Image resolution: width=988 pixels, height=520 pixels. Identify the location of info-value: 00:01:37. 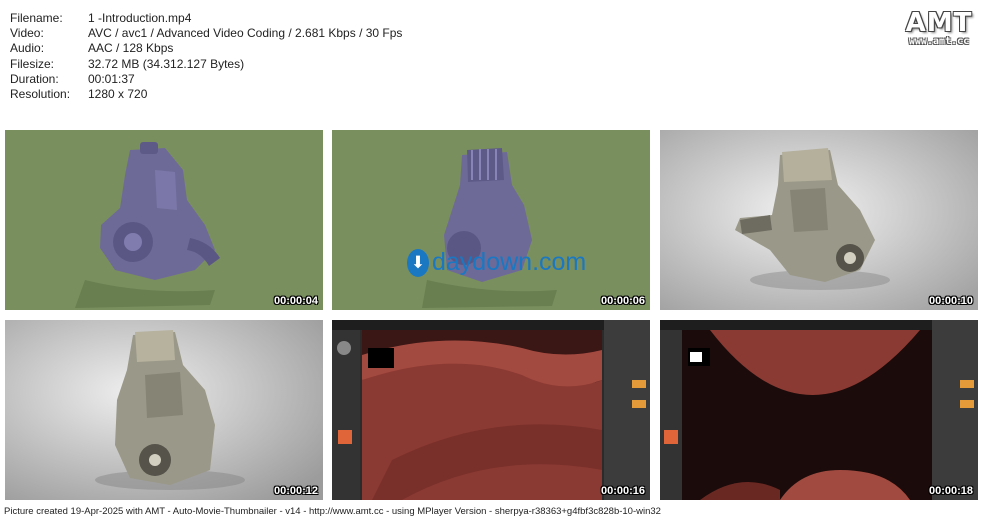
(111, 78).